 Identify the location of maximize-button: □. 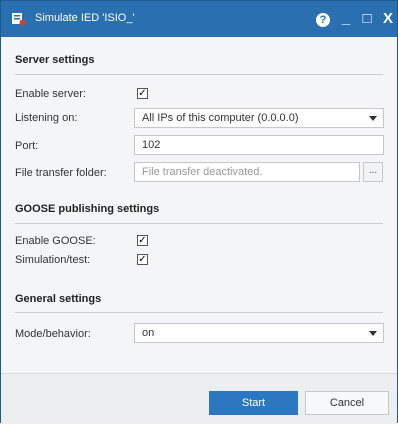
(367, 19).